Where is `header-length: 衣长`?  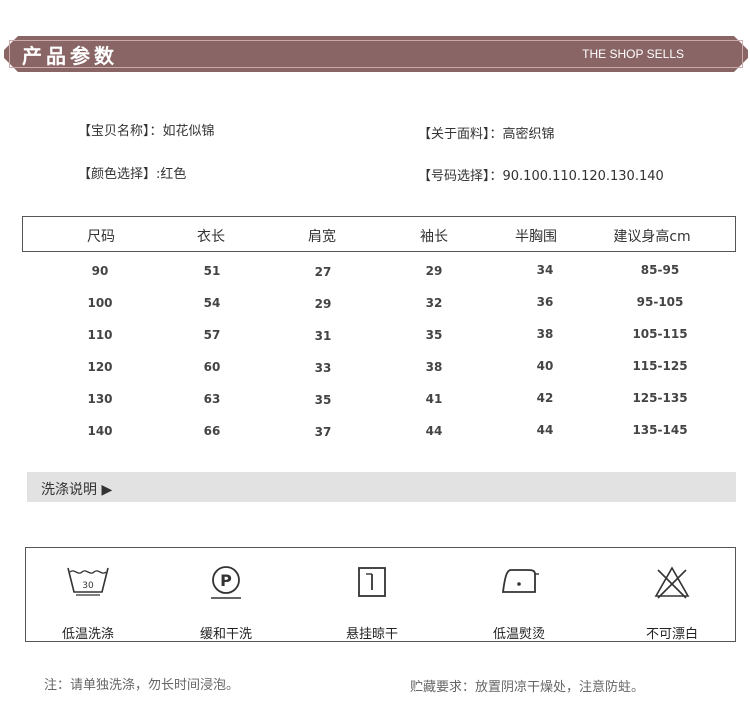
header-length: 衣长 is located at coordinates (211, 237).